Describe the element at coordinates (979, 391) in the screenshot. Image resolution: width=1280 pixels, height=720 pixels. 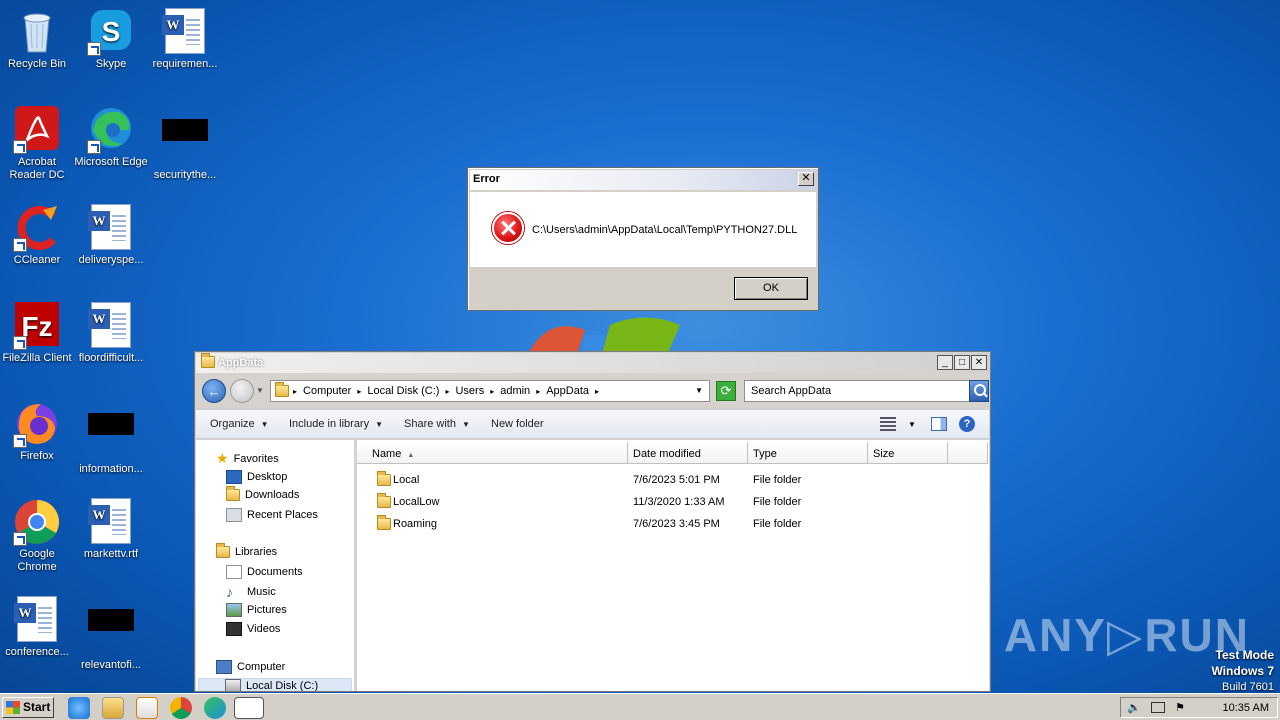
I see `search-icon` at that location.